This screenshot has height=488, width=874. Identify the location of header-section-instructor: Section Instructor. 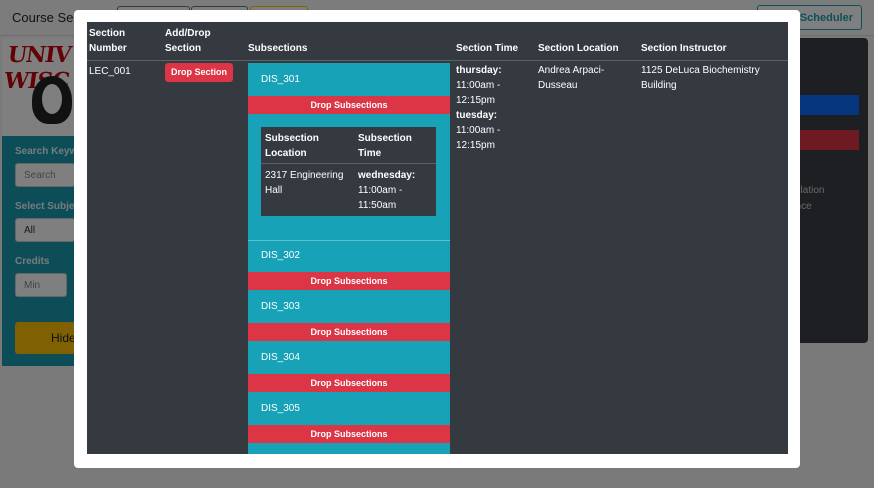
(684, 48).